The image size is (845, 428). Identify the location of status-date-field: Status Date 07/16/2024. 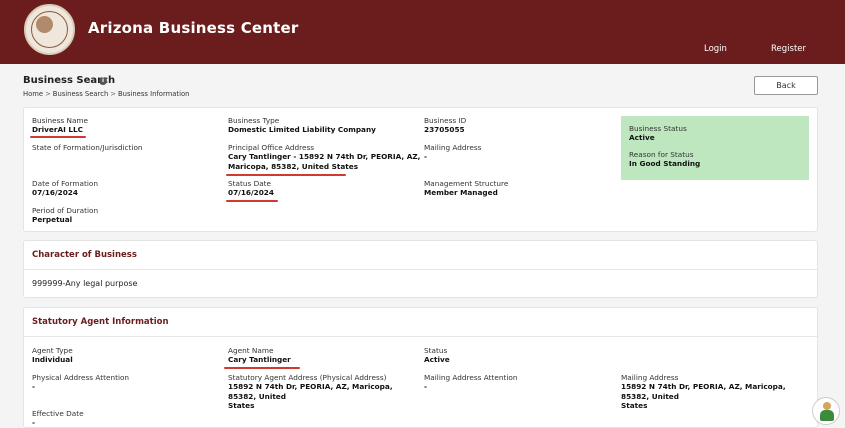
(251, 188).